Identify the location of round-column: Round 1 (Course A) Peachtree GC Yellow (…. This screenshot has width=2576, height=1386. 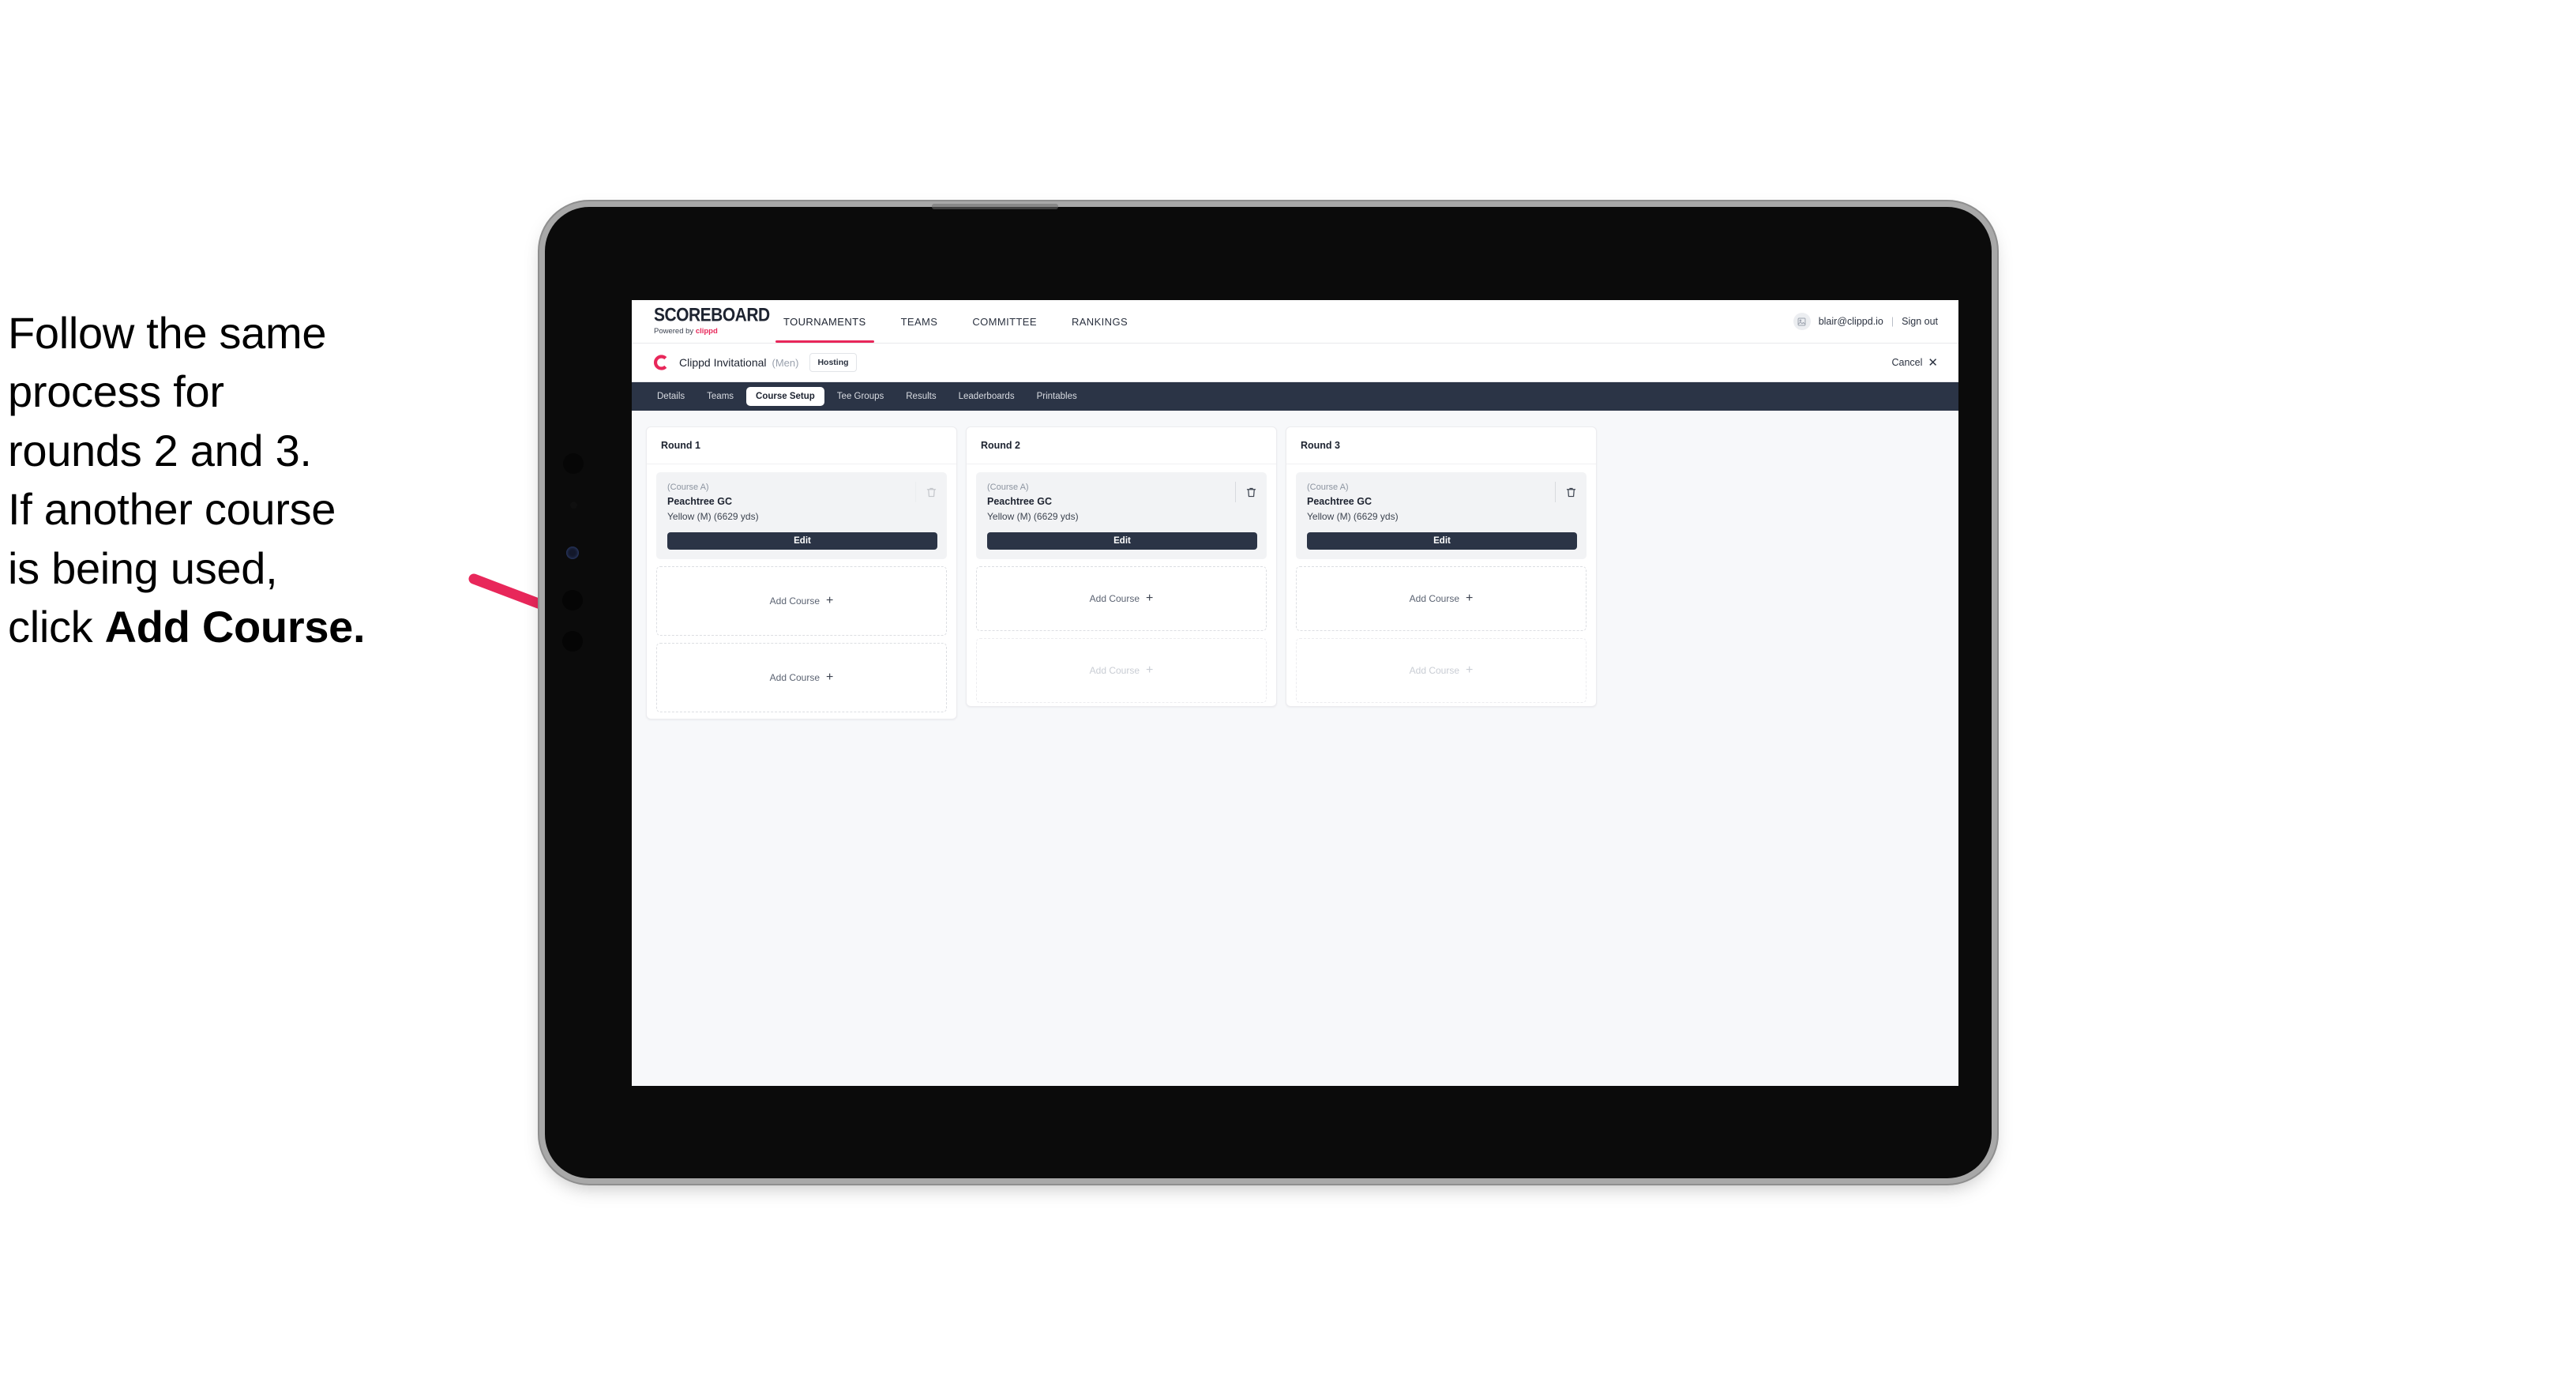
(801, 572).